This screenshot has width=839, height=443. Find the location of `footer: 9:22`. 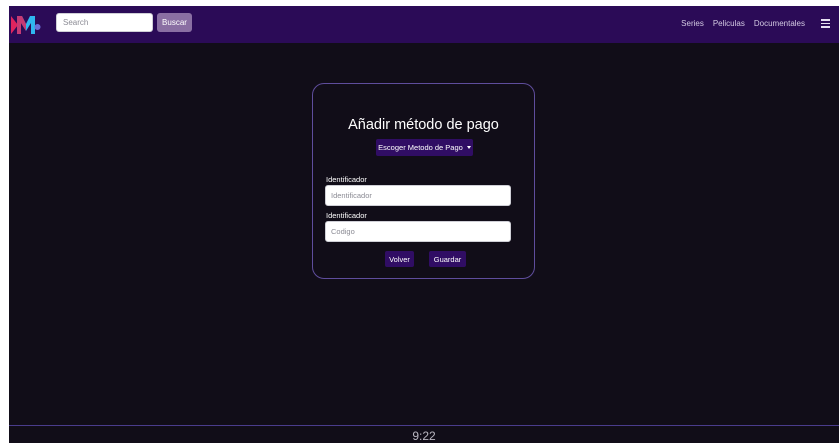

footer: 9:22 is located at coordinates (424, 434).